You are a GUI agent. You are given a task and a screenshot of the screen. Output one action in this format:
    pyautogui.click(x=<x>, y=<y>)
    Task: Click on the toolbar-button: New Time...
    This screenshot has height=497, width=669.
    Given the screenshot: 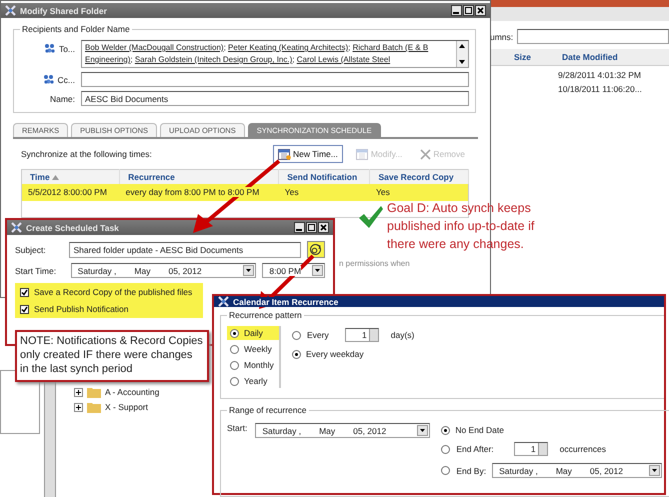 What is the action you would take?
    pyautogui.click(x=307, y=154)
    